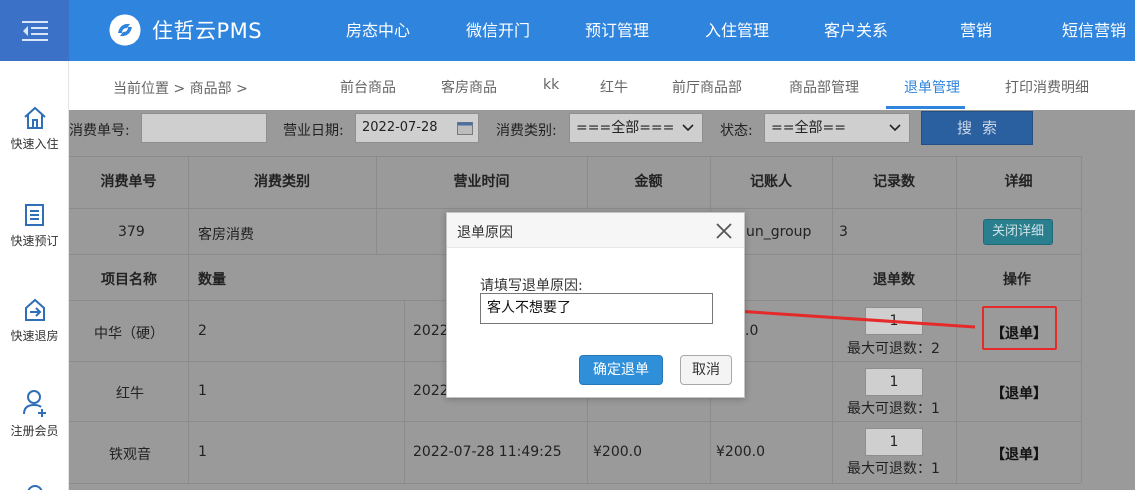  I want to click on biz-date-value: 2022-07-28, so click(400, 127).